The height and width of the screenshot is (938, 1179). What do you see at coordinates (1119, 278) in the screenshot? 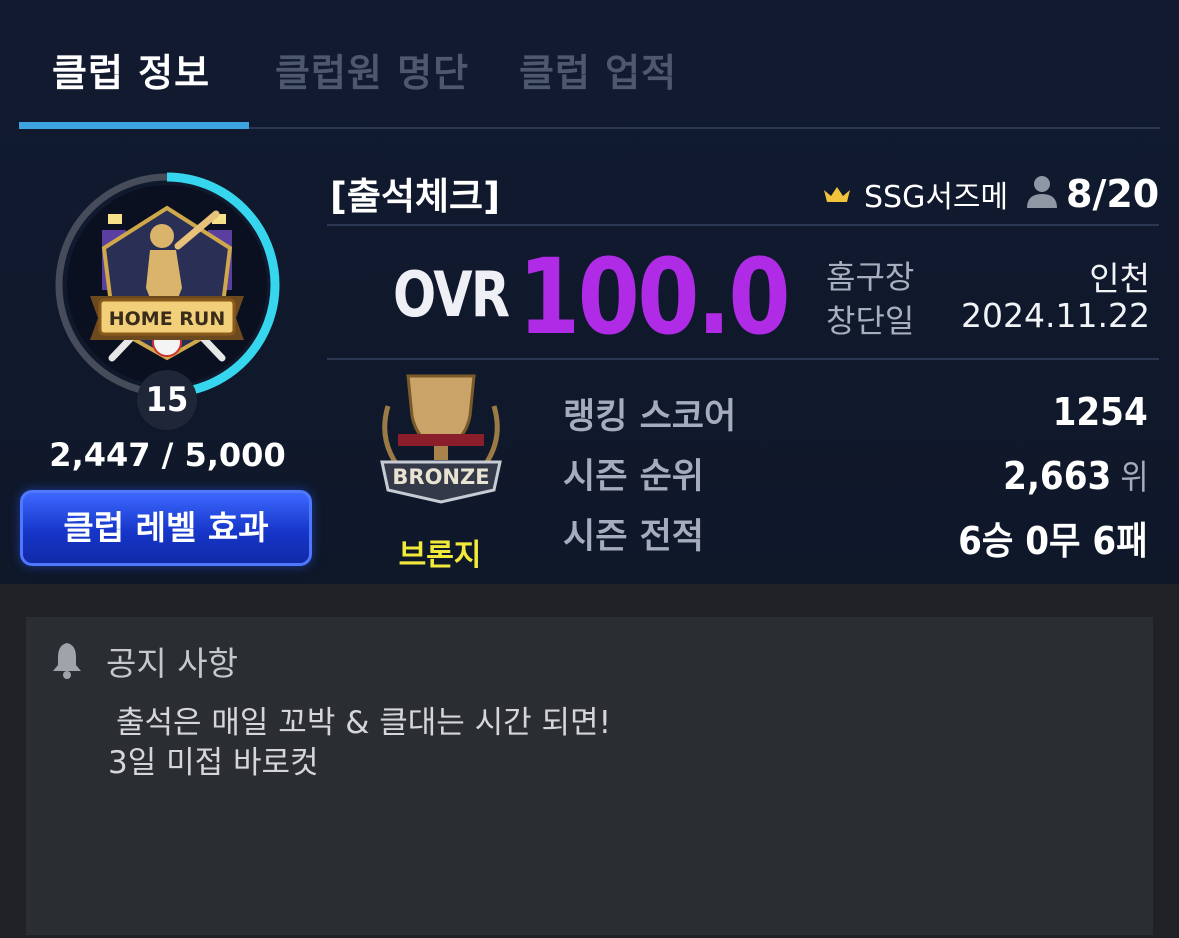
I see `home-stadium-value: 인천` at bounding box center [1119, 278].